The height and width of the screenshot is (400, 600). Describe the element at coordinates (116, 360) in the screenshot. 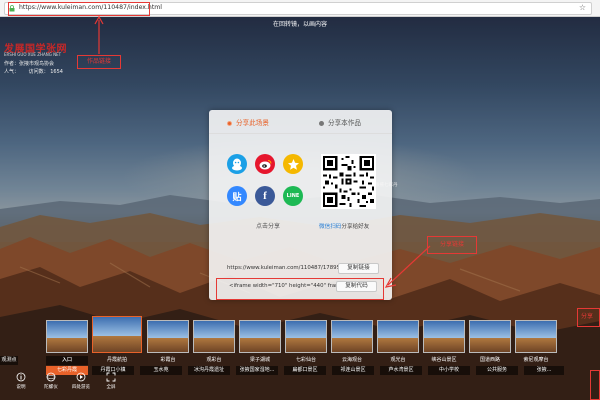

I see `thumbnail-title: 丹霞航拍` at that location.